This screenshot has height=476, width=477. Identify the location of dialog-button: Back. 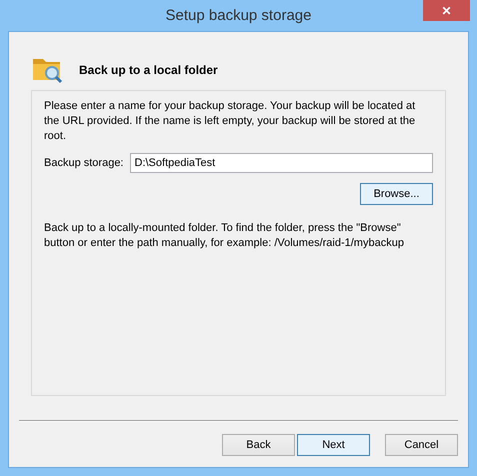
(258, 445).